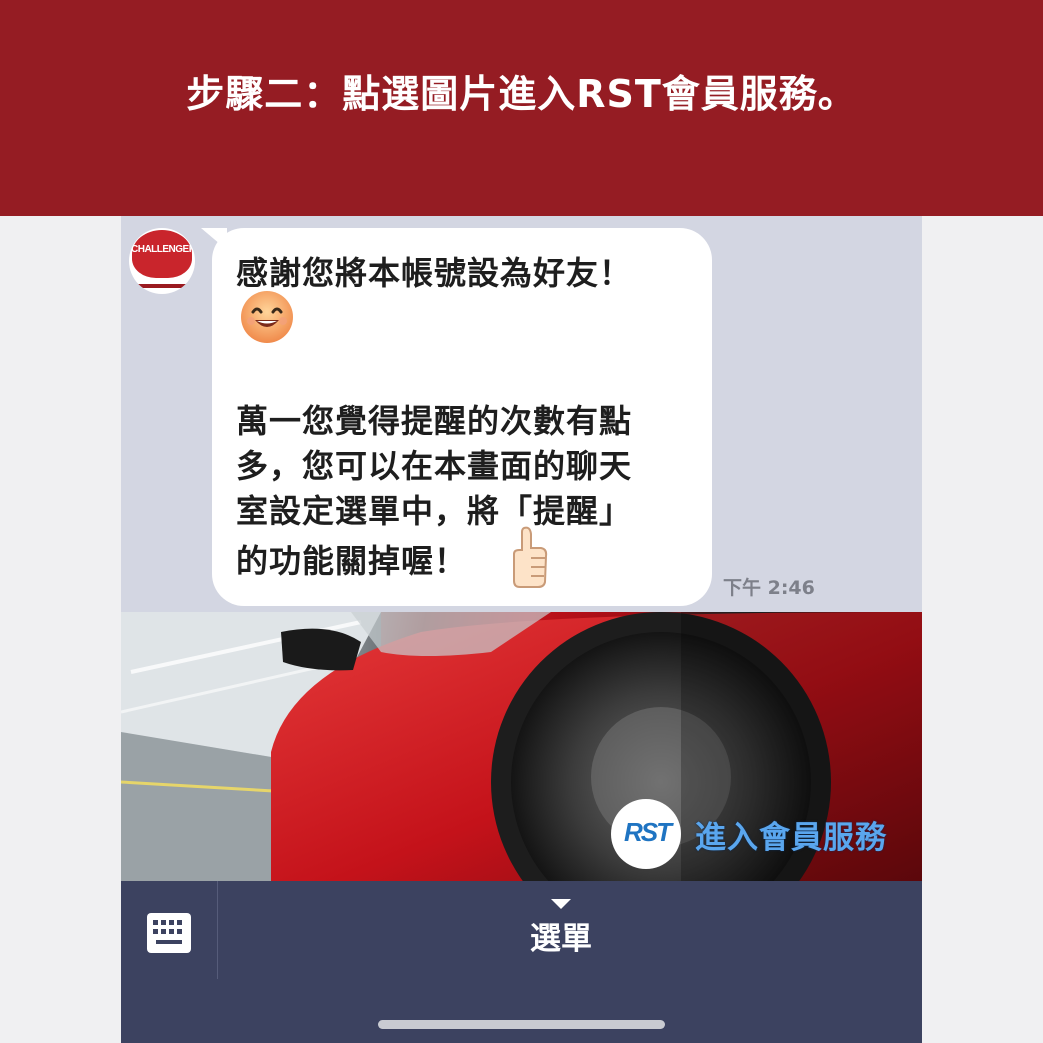  Describe the element at coordinates (561, 904) in the screenshot. I see `triangle-down-icon` at that location.